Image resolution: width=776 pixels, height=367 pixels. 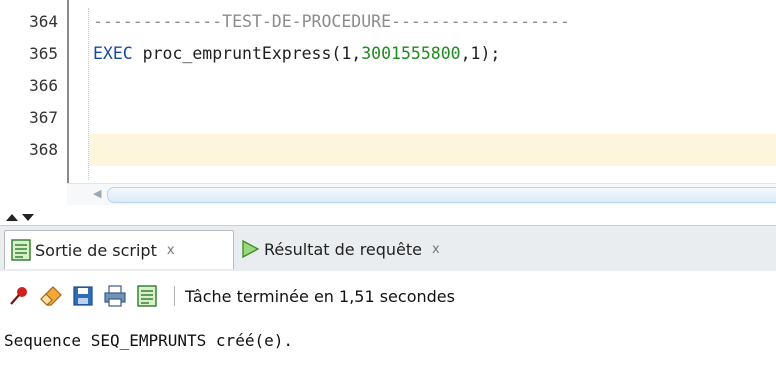 What do you see at coordinates (43, 53) in the screenshot?
I see `line-number: 365` at bounding box center [43, 53].